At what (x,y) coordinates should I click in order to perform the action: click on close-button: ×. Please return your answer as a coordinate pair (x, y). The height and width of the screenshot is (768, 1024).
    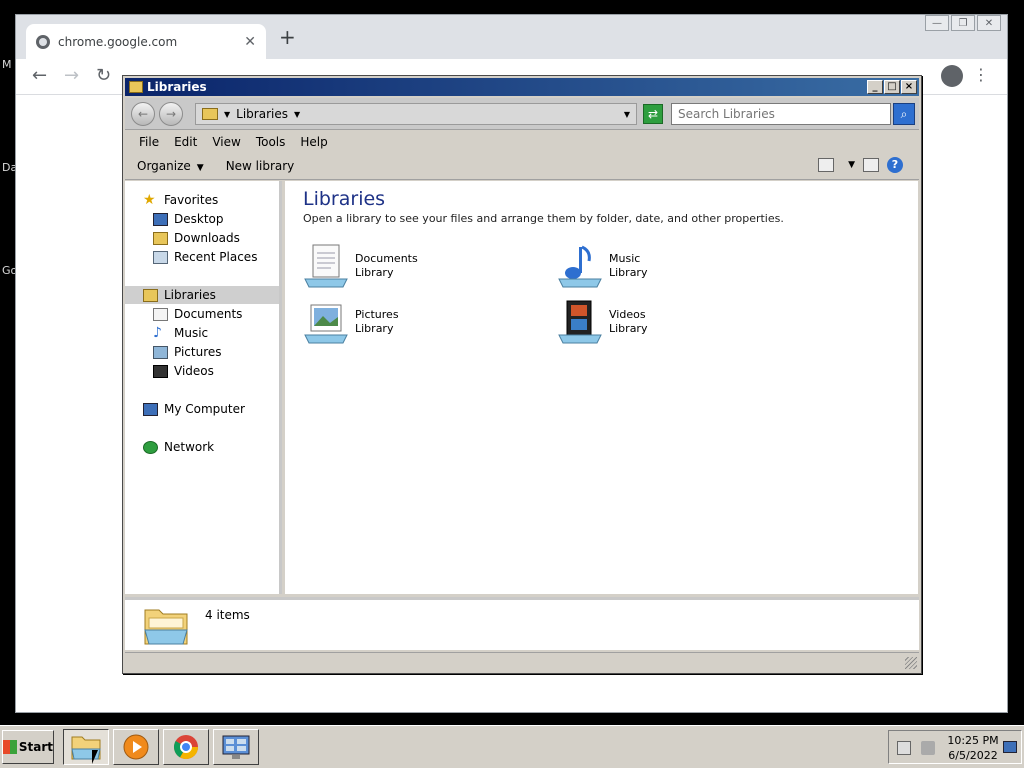
    Looking at the image, I should click on (909, 87).